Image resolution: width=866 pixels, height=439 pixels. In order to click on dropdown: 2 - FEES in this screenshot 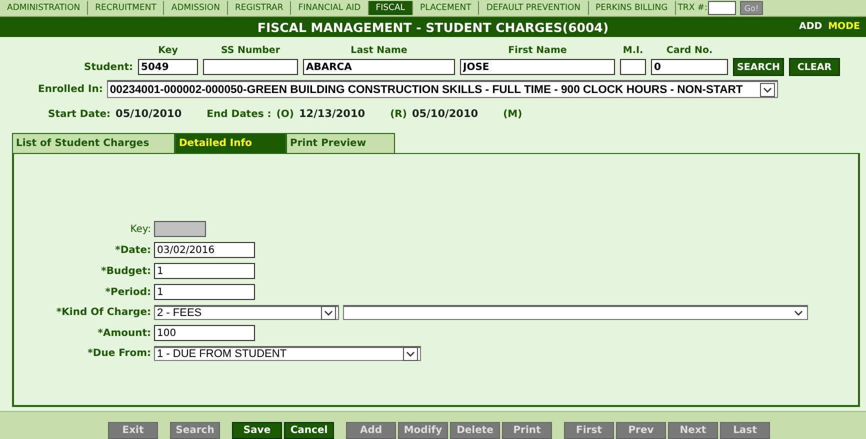, I will do `click(246, 312)`.